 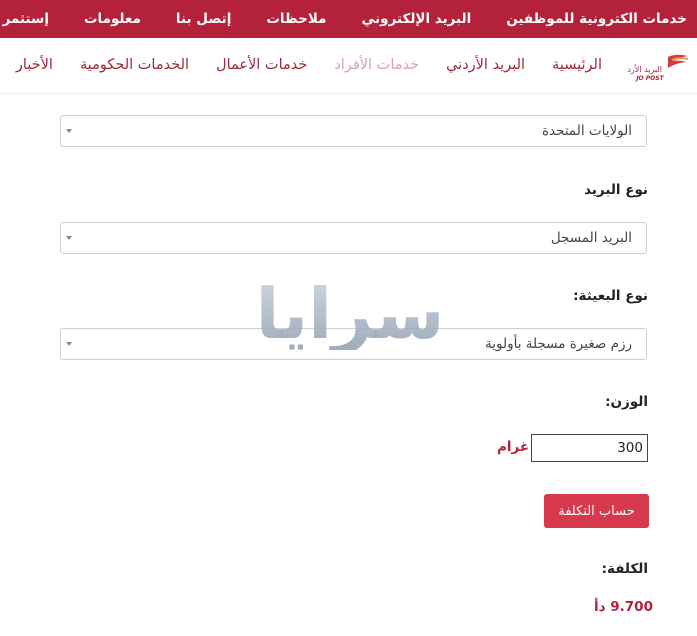 What do you see at coordinates (353, 344) in the screenshot?
I see `package-type-select: رزم صغيرة مسجلة بأولوية` at bounding box center [353, 344].